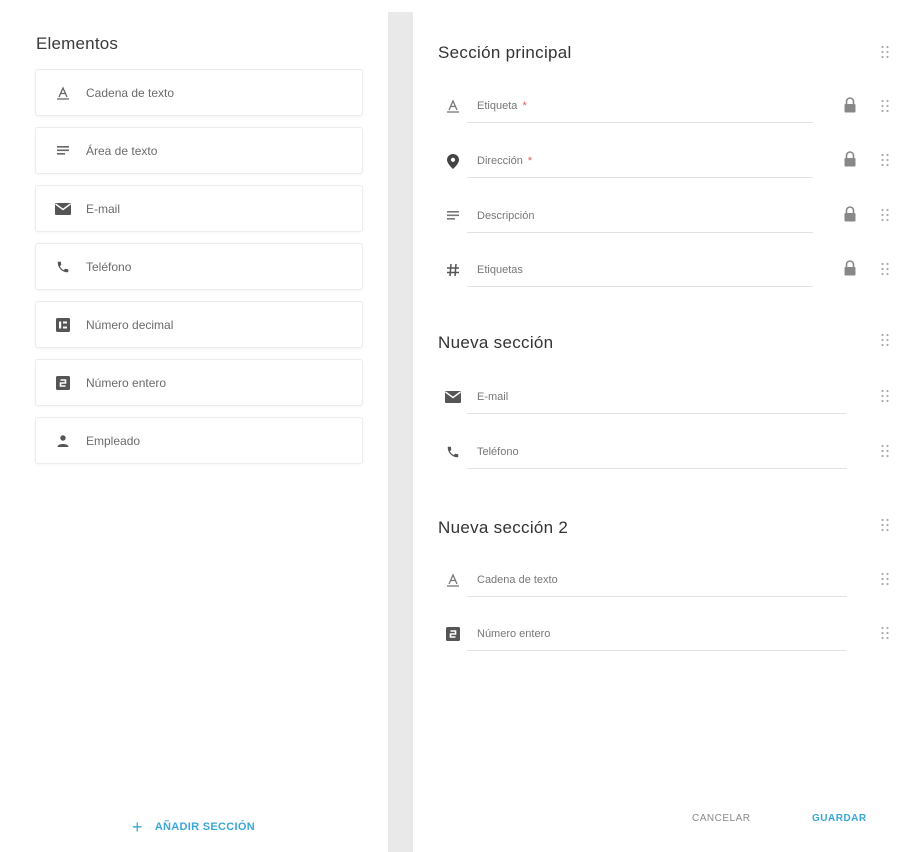 The width and height of the screenshot is (901, 852). I want to click on plus-icon: +, so click(137, 827).